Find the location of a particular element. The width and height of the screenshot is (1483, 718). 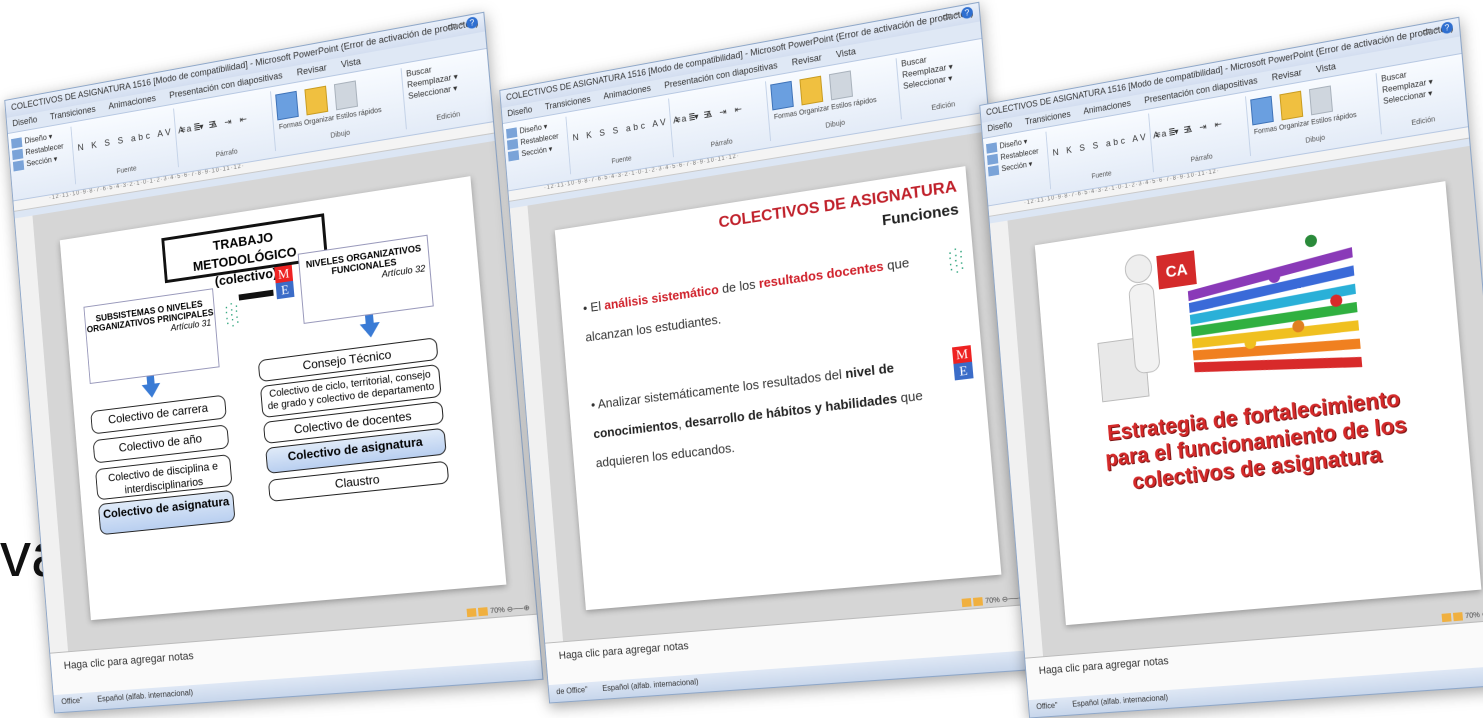

figure-head is located at coordinates (1138, 268).